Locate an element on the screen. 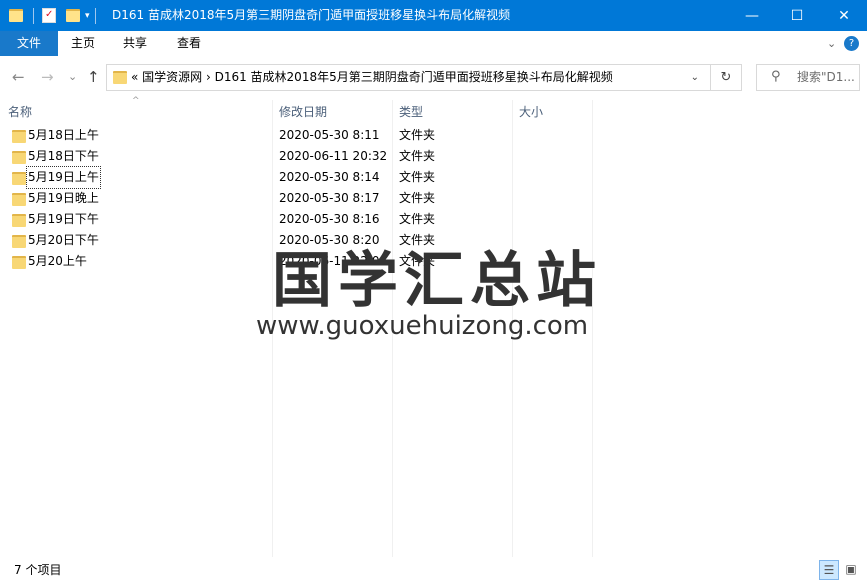 Image resolution: width=867 pixels, height=584 pixels. file-date: 2020-05-30 8:20 is located at coordinates (329, 240).